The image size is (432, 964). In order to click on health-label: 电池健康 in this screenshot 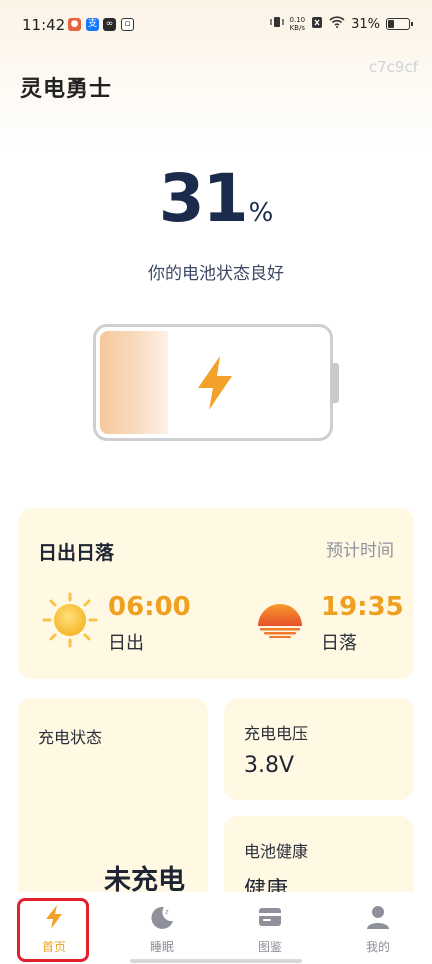, I will do `click(276, 851)`.